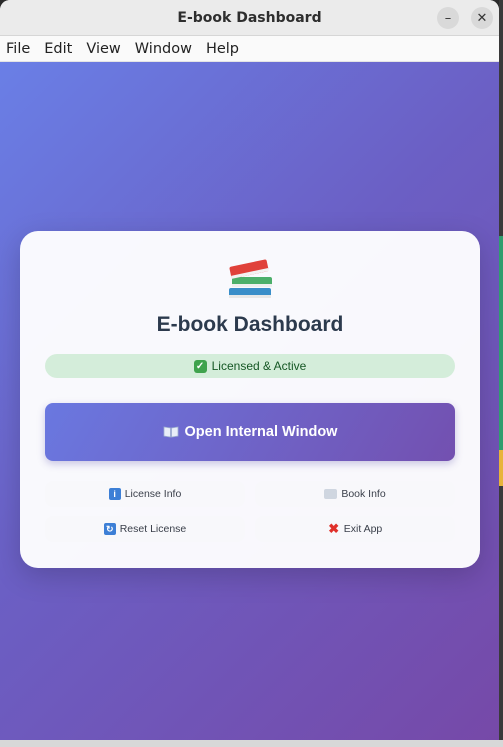  What do you see at coordinates (363, 529) in the screenshot?
I see `exit-app-label: Exit App` at bounding box center [363, 529].